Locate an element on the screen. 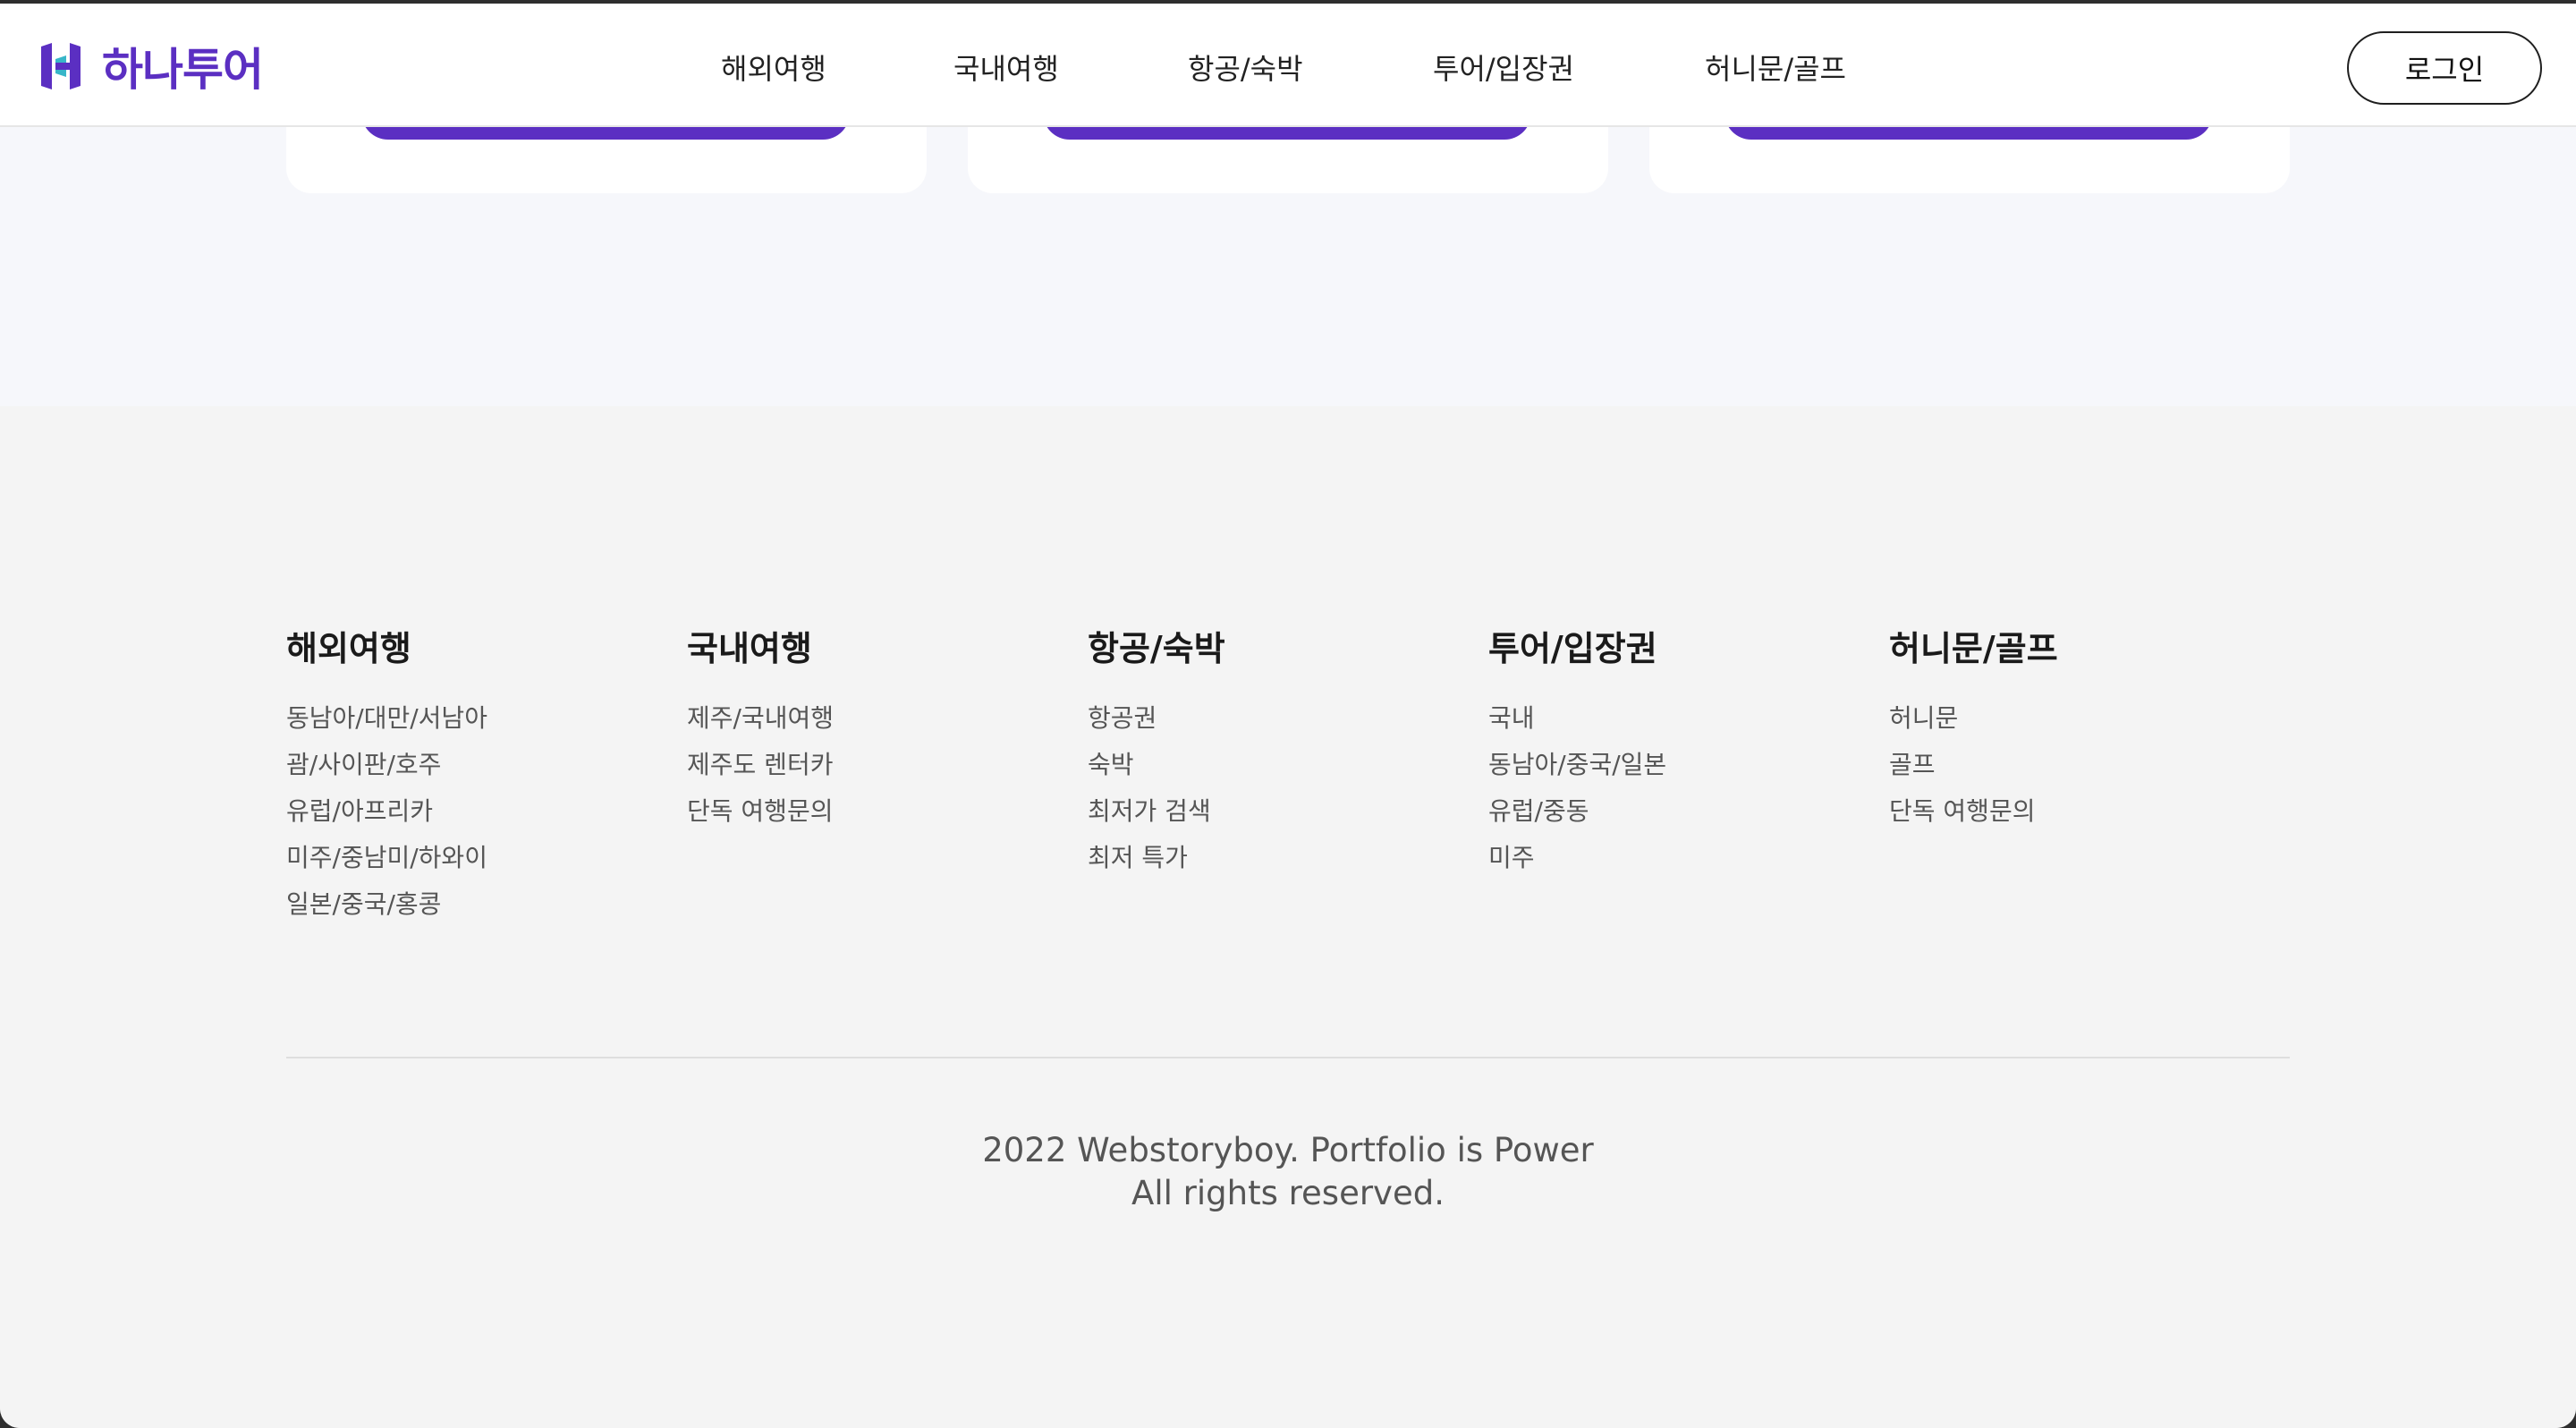 This screenshot has width=2576, height=1428. footer-column: 국내여행 제주/국내여행 제주도 렌터카 단독 여행문의 is located at coordinates (875, 728).